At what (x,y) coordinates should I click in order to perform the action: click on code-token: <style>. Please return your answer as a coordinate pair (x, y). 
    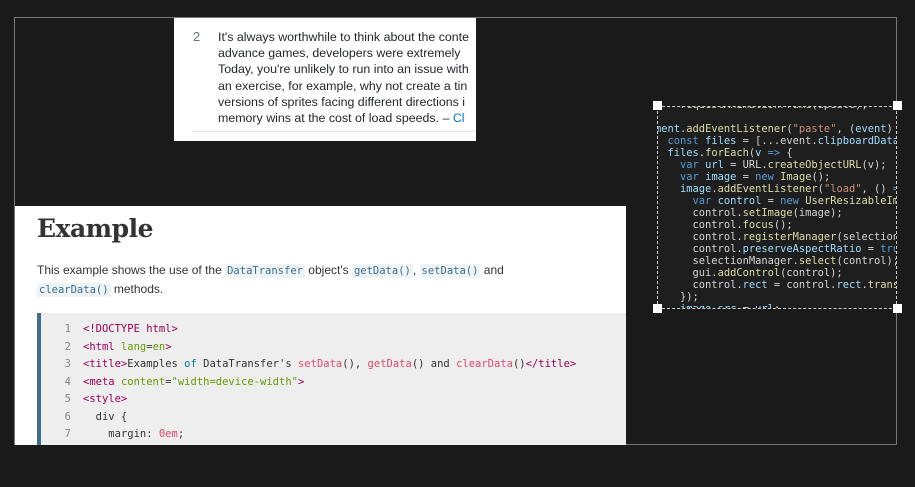
    Looking at the image, I should click on (105, 399).